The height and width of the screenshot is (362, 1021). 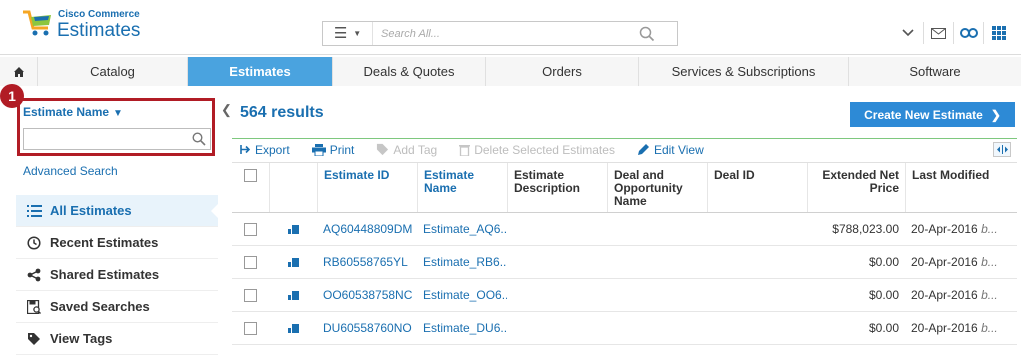 What do you see at coordinates (34, 211) in the screenshot?
I see `list-icon` at bounding box center [34, 211].